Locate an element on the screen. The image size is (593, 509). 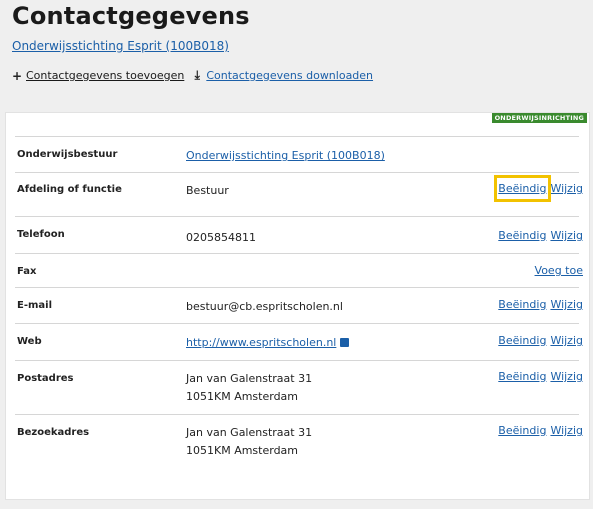
row-label: Bezoekadres is located at coordinates (53, 432).